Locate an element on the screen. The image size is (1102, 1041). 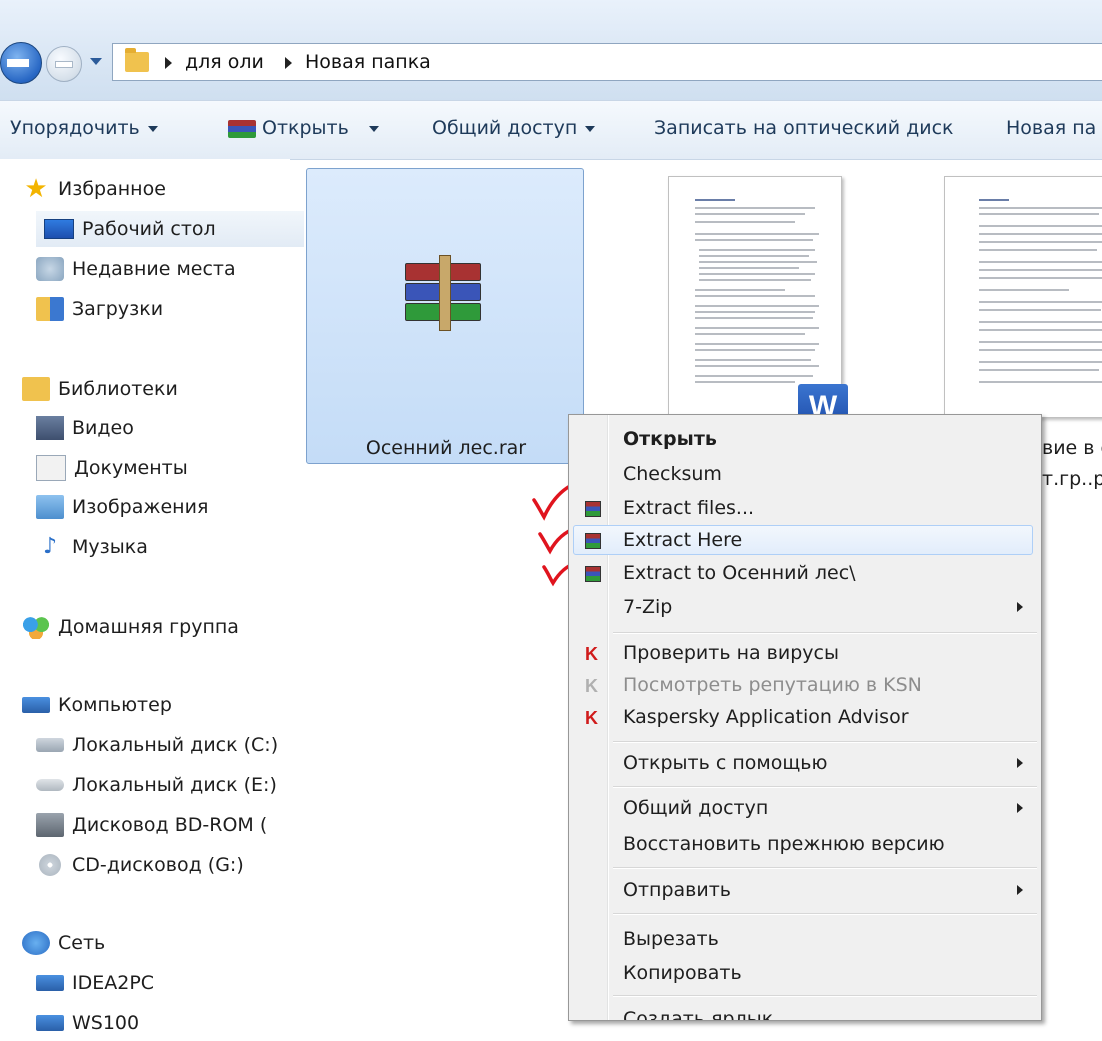
menu-item-checksum: Checksum is located at coordinates (672, 474).